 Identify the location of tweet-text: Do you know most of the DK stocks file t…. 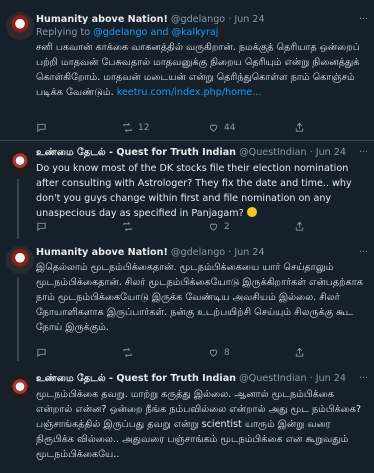
(202, 191).